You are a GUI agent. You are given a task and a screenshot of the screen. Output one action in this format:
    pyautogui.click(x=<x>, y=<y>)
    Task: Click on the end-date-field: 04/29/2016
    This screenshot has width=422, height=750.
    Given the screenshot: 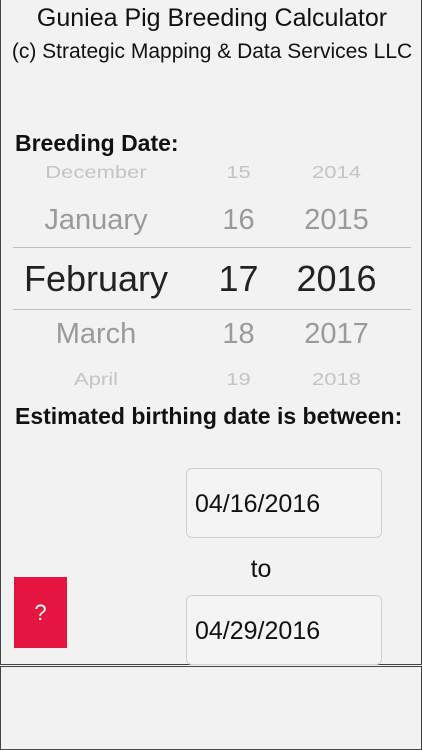 What is the action you would take?
    pyautogui.click(x=284, y=630)
    